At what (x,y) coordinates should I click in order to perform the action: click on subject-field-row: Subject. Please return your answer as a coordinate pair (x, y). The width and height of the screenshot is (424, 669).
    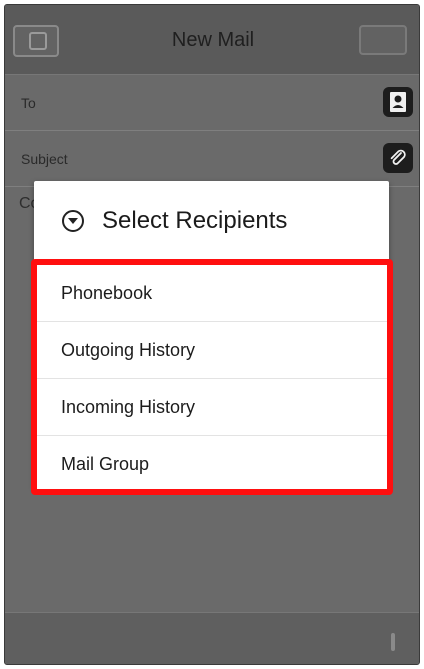
    Looking at the image, I should click on (212, 159).